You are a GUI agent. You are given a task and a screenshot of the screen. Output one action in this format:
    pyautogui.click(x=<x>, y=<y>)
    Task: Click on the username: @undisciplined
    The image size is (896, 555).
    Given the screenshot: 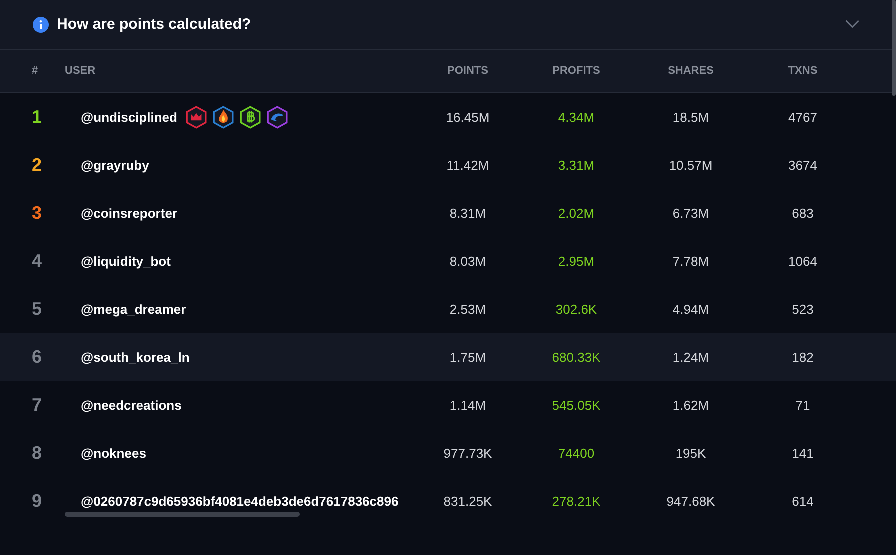 What is the action you would take?
    pyautogui.click(x=129, y=117)
    